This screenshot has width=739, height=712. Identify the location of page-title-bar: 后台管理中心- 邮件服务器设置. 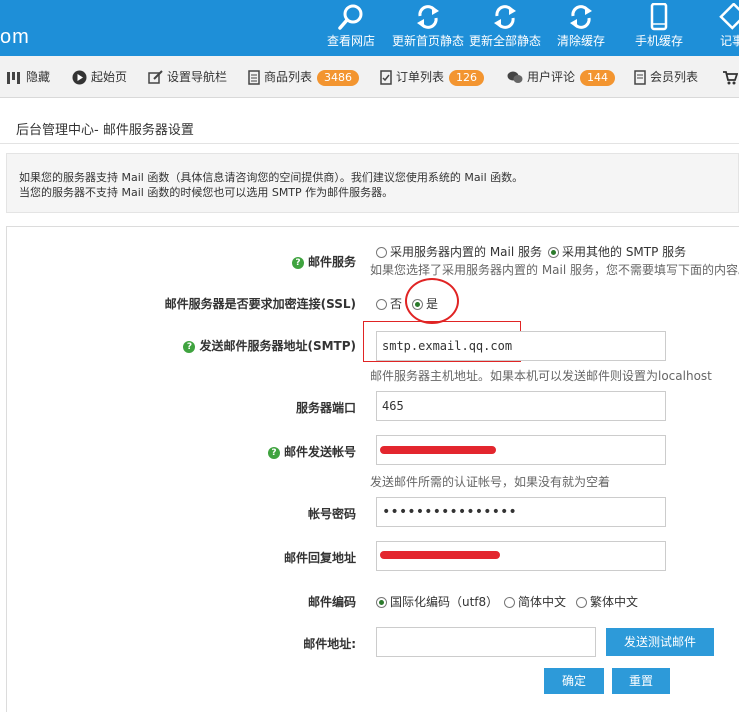
(369, 124).